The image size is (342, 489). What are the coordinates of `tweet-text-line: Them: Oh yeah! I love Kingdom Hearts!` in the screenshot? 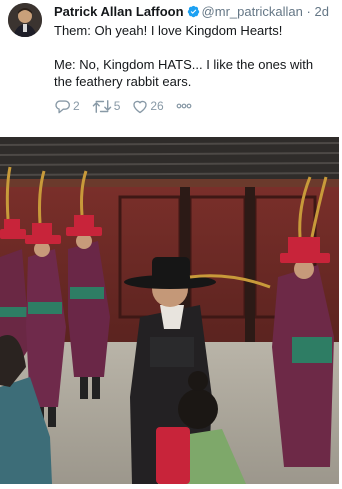 It's located at (168, 30).